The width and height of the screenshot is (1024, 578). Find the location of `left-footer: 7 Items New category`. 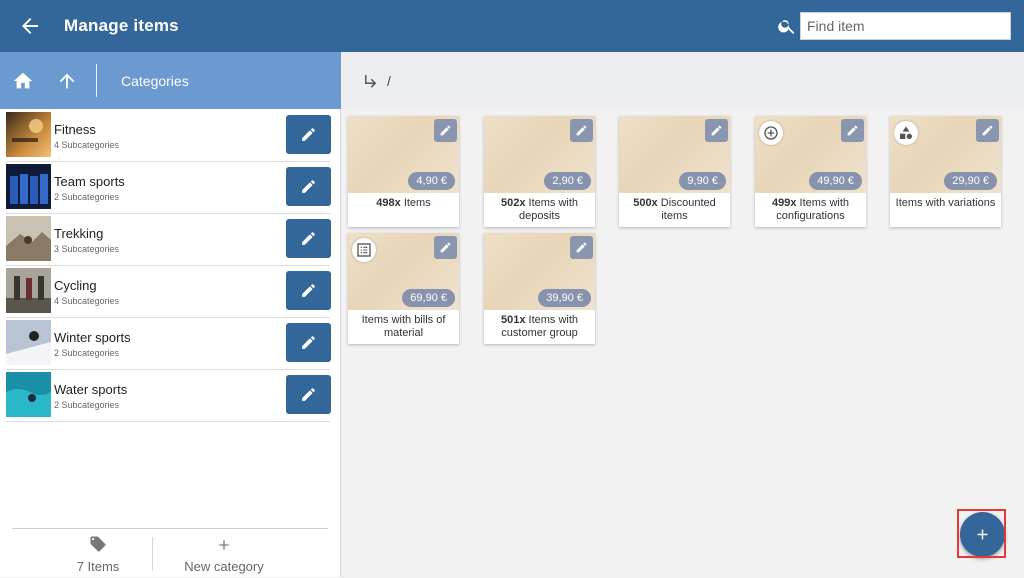

left-footer: 7 Items New category is located at coordinates (170, 553).